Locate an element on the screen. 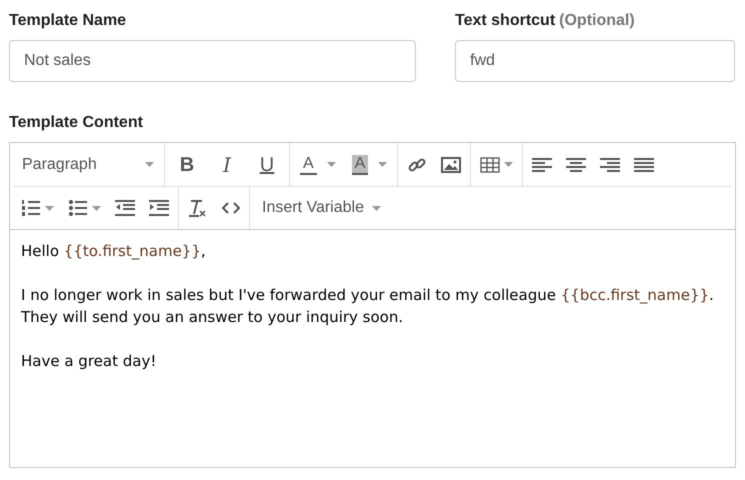 The width and height of the screenshot is (745, 480). paragraph: I no longer work in sales but I've forwarded your email to my colleague {{bcc.first_name}}. They will send you an answer to your inquiry soon. is located at coordinates (368, 306).